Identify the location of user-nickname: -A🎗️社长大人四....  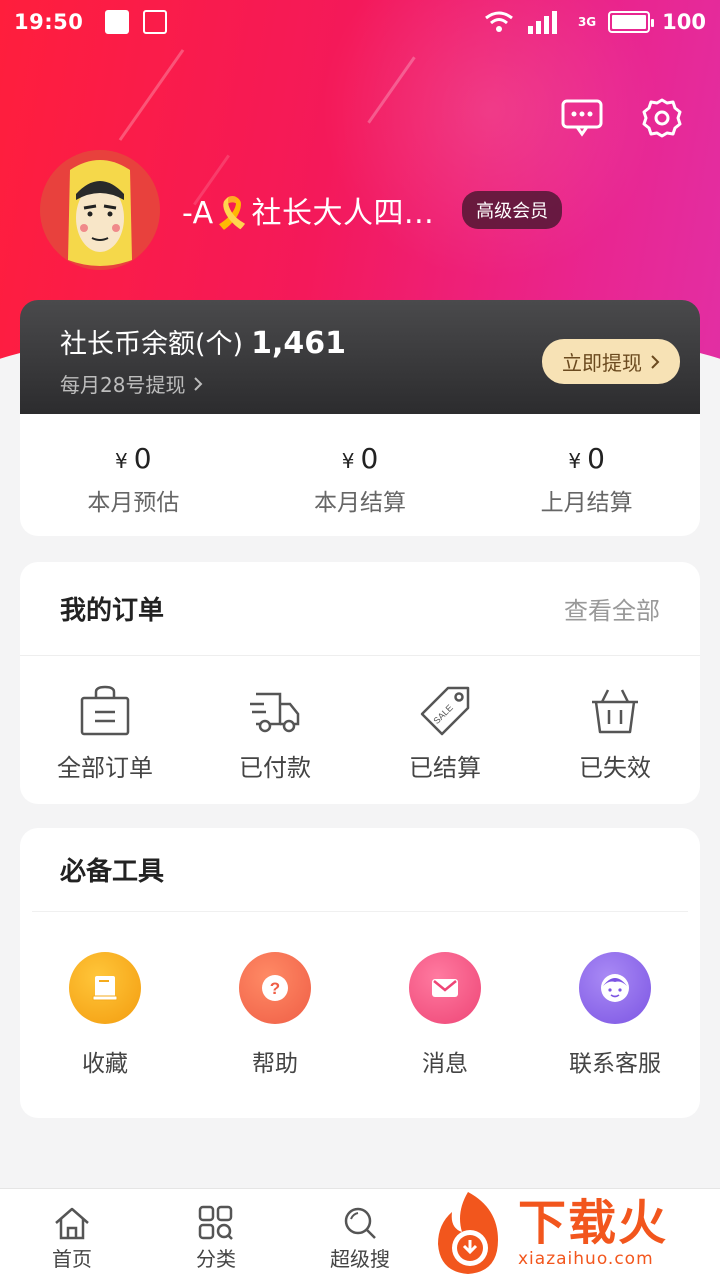
(308, 213).